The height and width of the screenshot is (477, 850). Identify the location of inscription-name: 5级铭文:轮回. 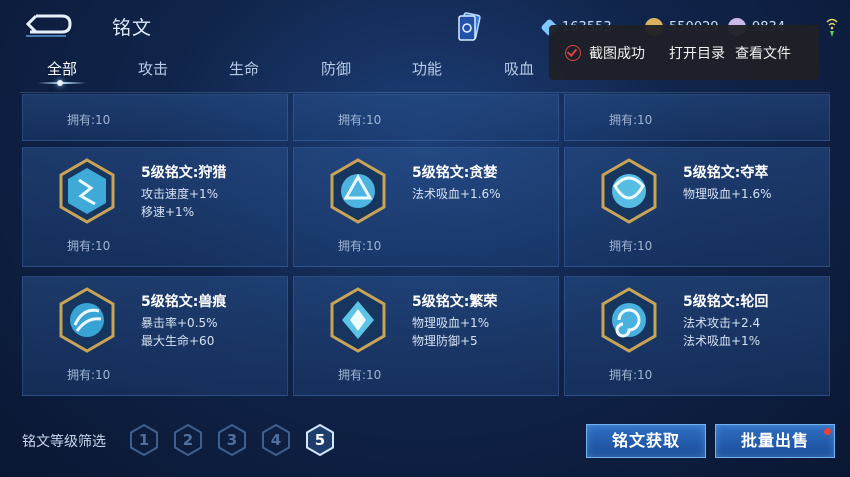
(726, 302).